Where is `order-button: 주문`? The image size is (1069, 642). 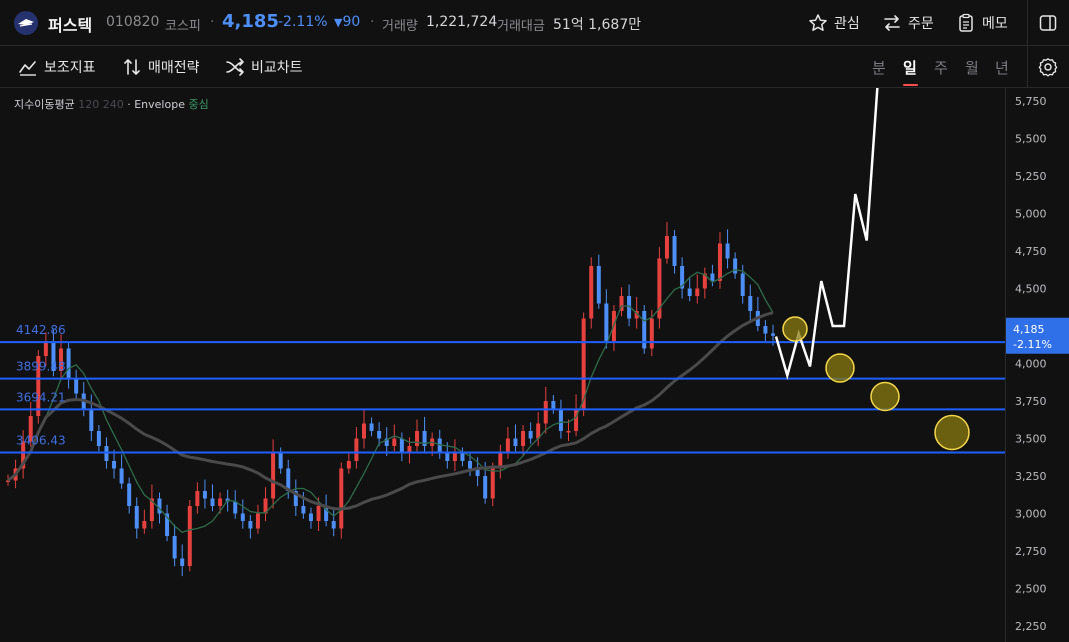
order-button: 주문 is located at coordinates (908, 23).